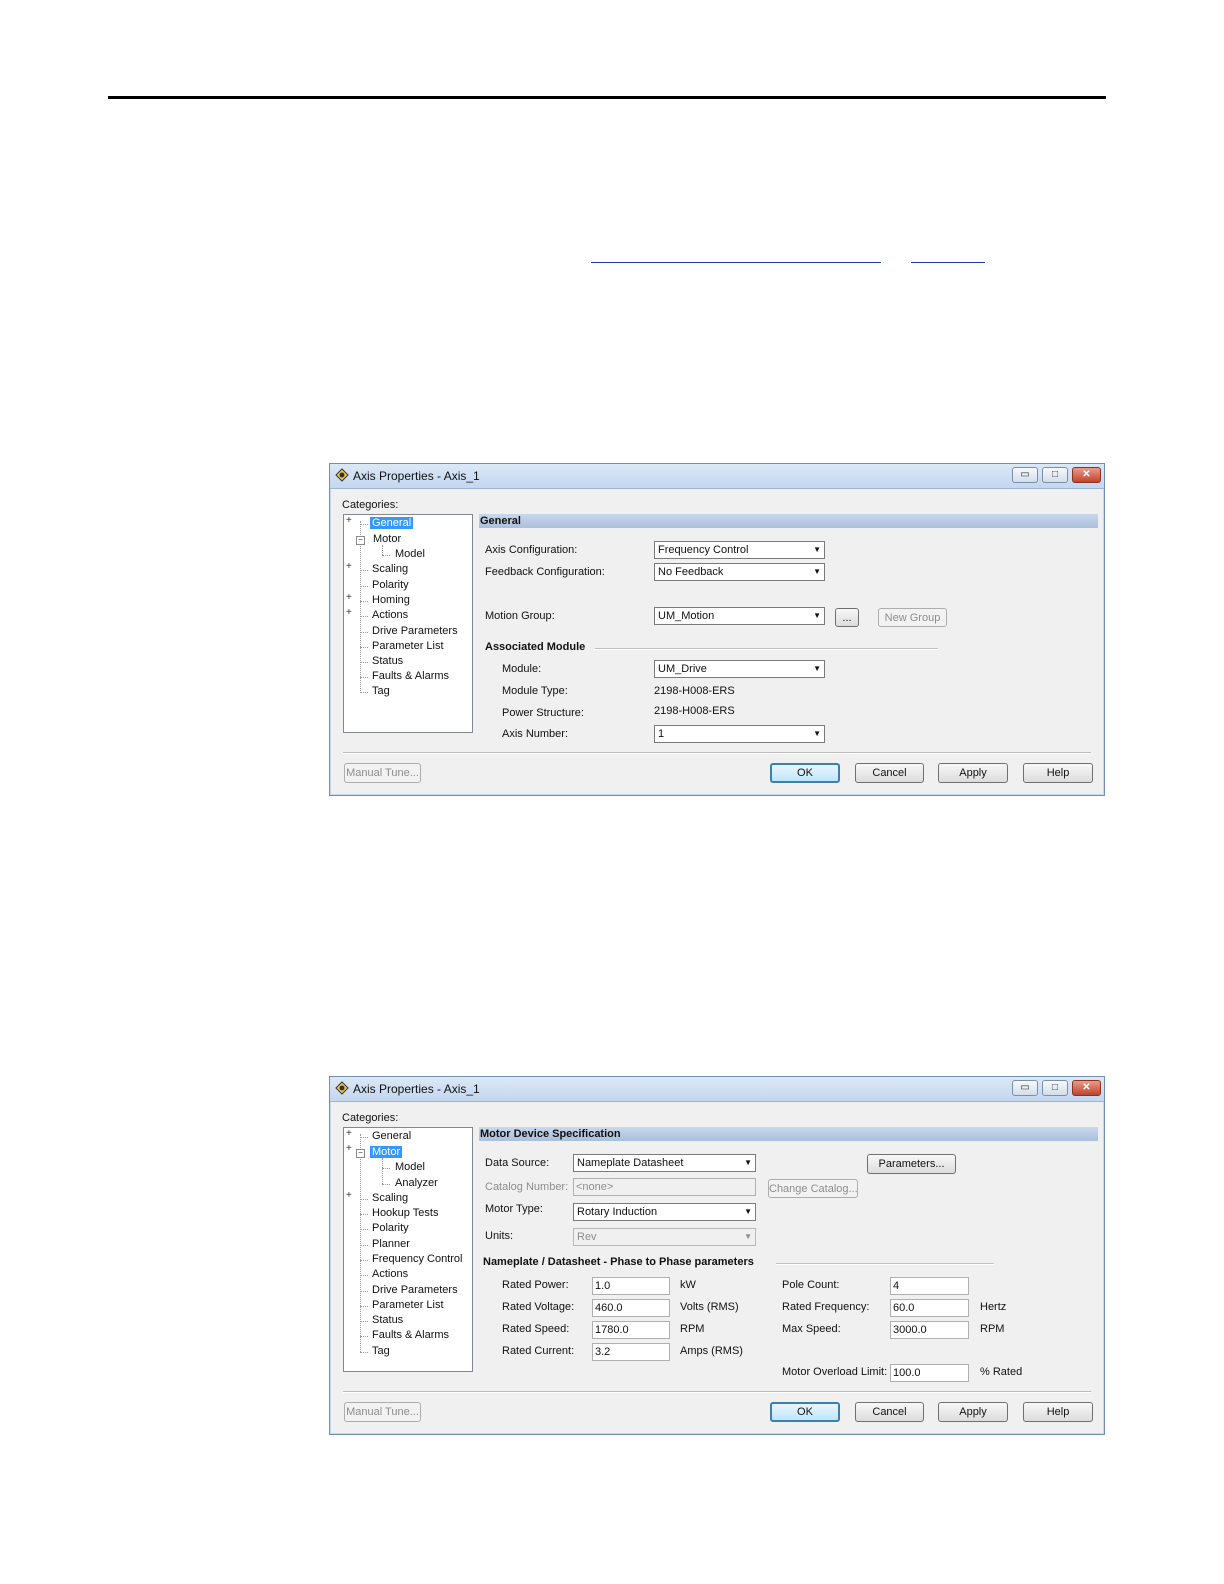 This screenshot has height=1584, width=1224. What do you see at coordinates (416, 1089) in the screenshot?
I see `window-title: Axis Properties - Axis_1` at bounding box center [416, 1089].